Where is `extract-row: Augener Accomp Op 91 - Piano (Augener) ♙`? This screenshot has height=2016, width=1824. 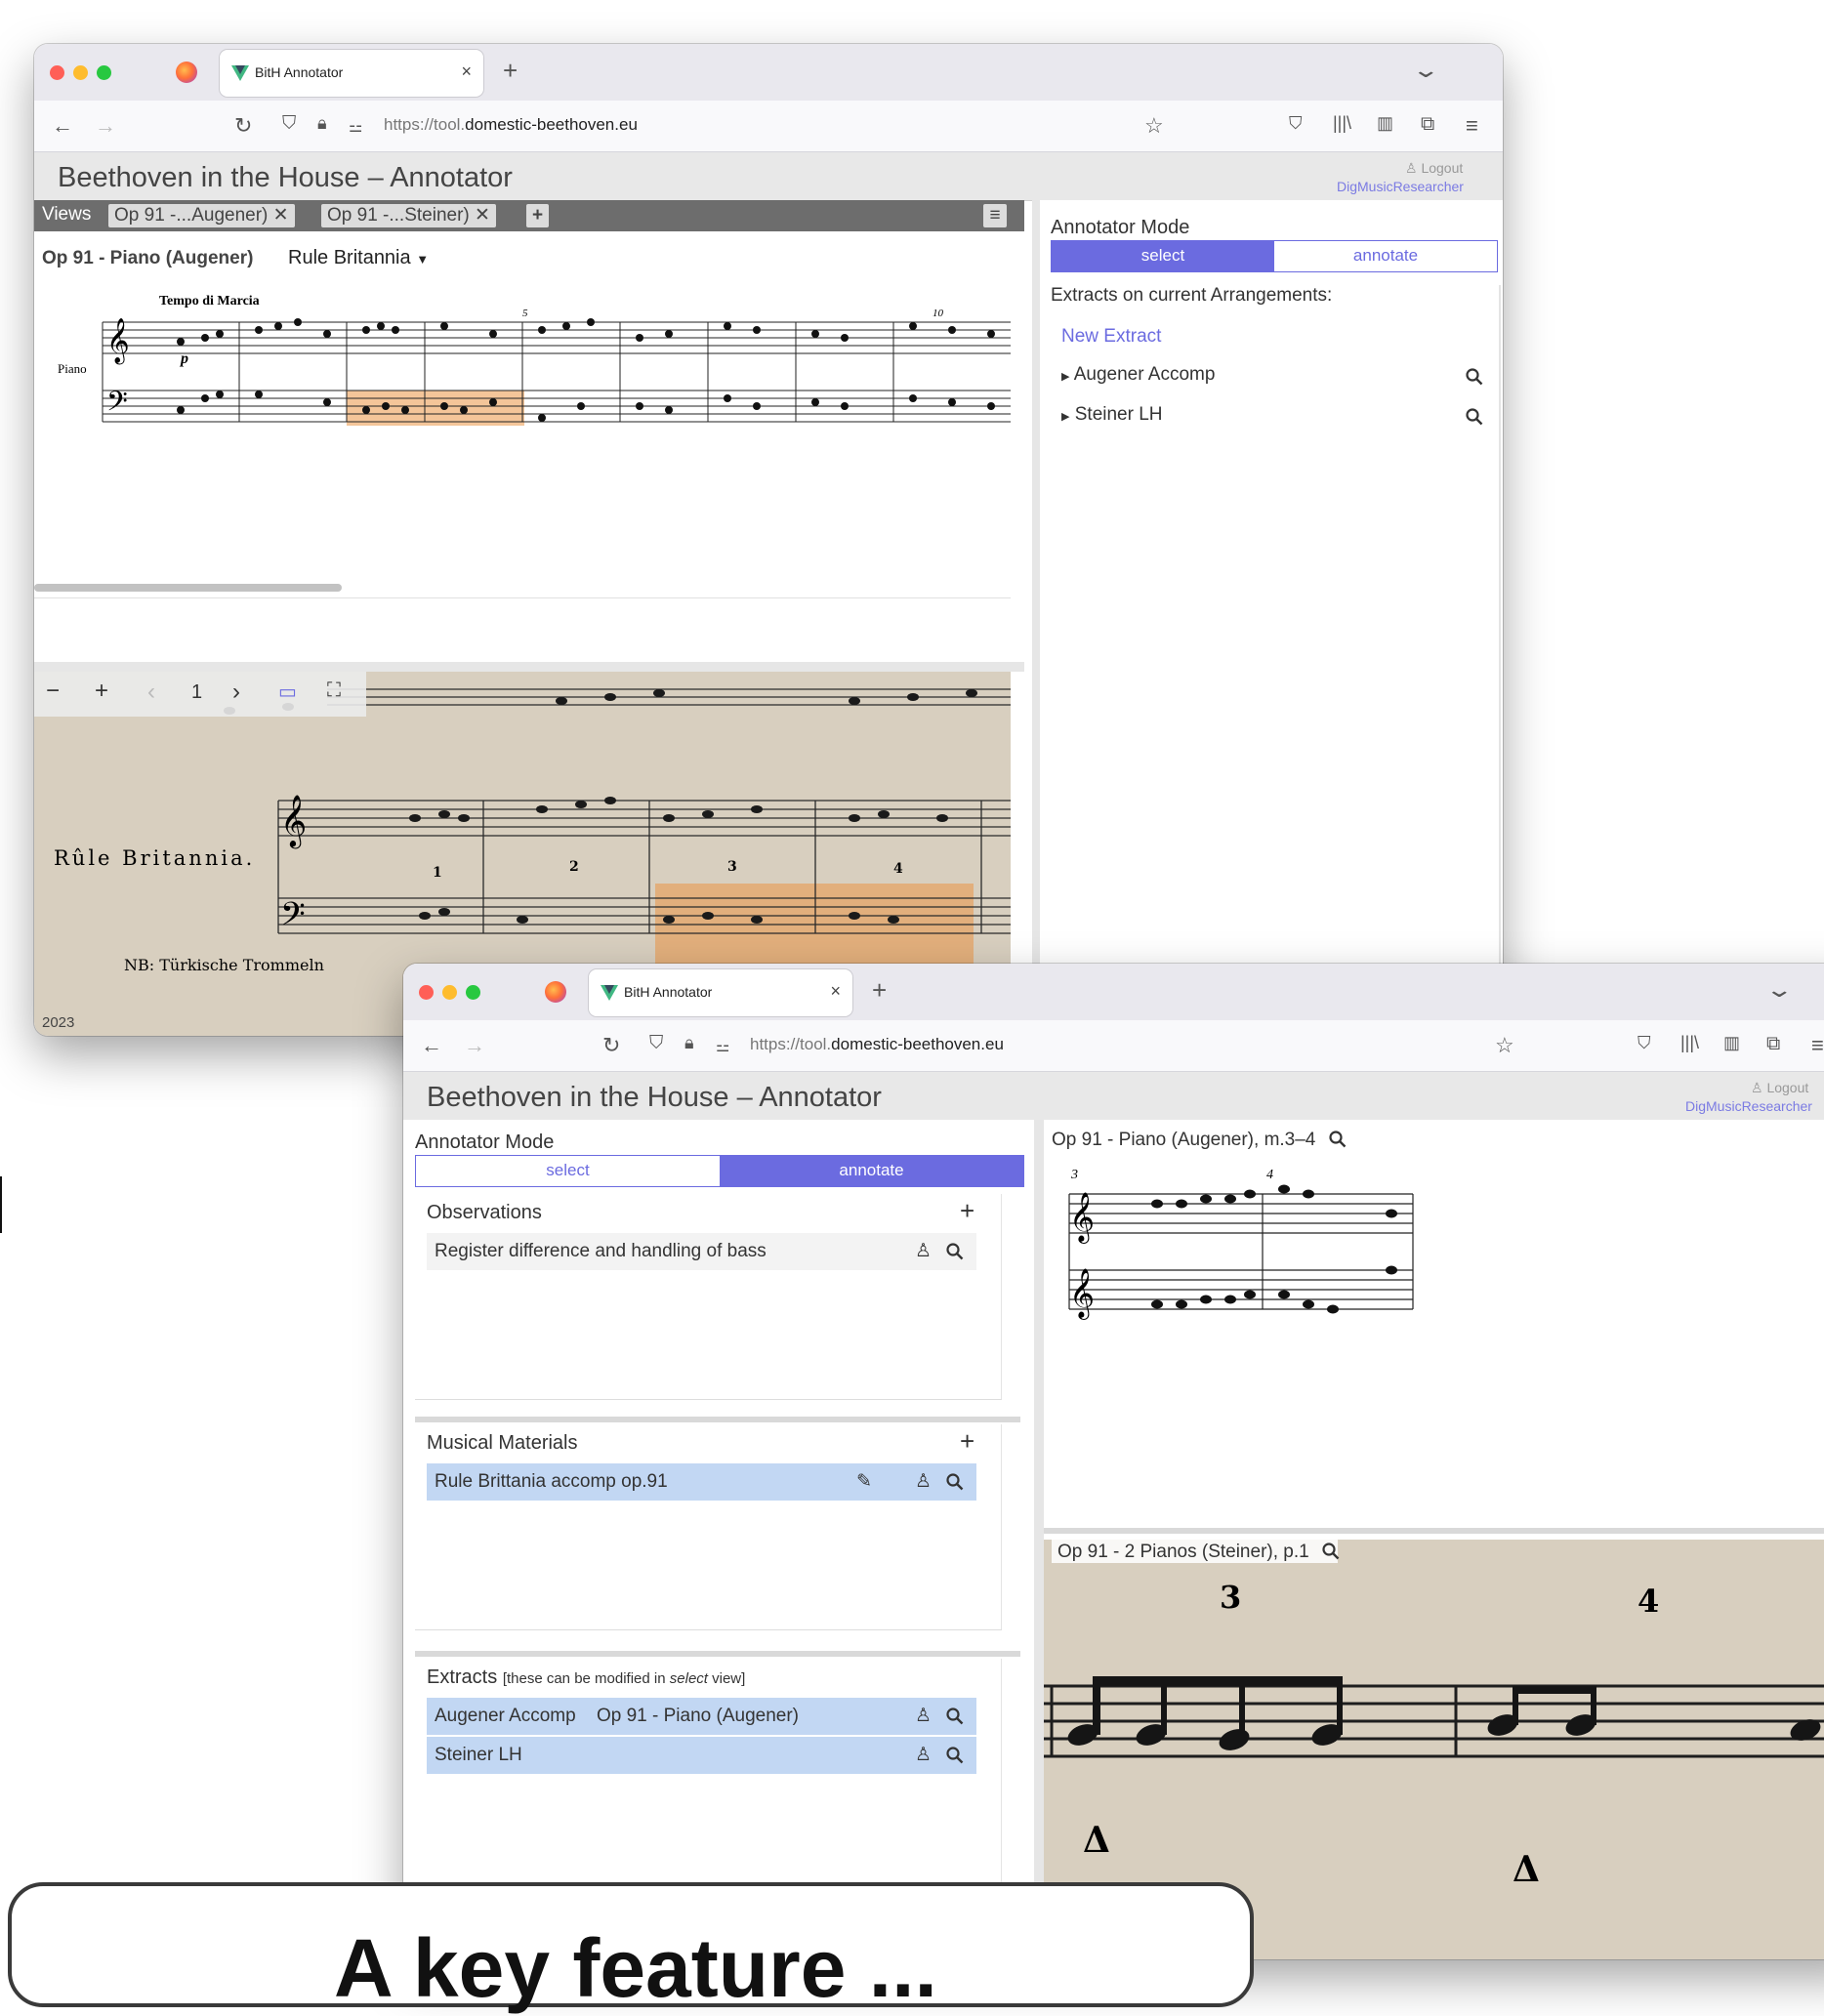 extract-row: Augener Accomp Op 91 - Piano (Augener) ♙ is located at coordinates (701, 1716).